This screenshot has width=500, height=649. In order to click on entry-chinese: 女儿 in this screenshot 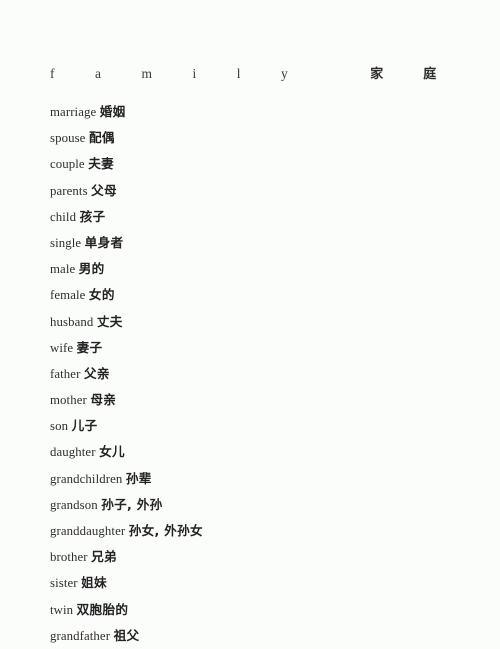, I will do `click(112, 452)`.